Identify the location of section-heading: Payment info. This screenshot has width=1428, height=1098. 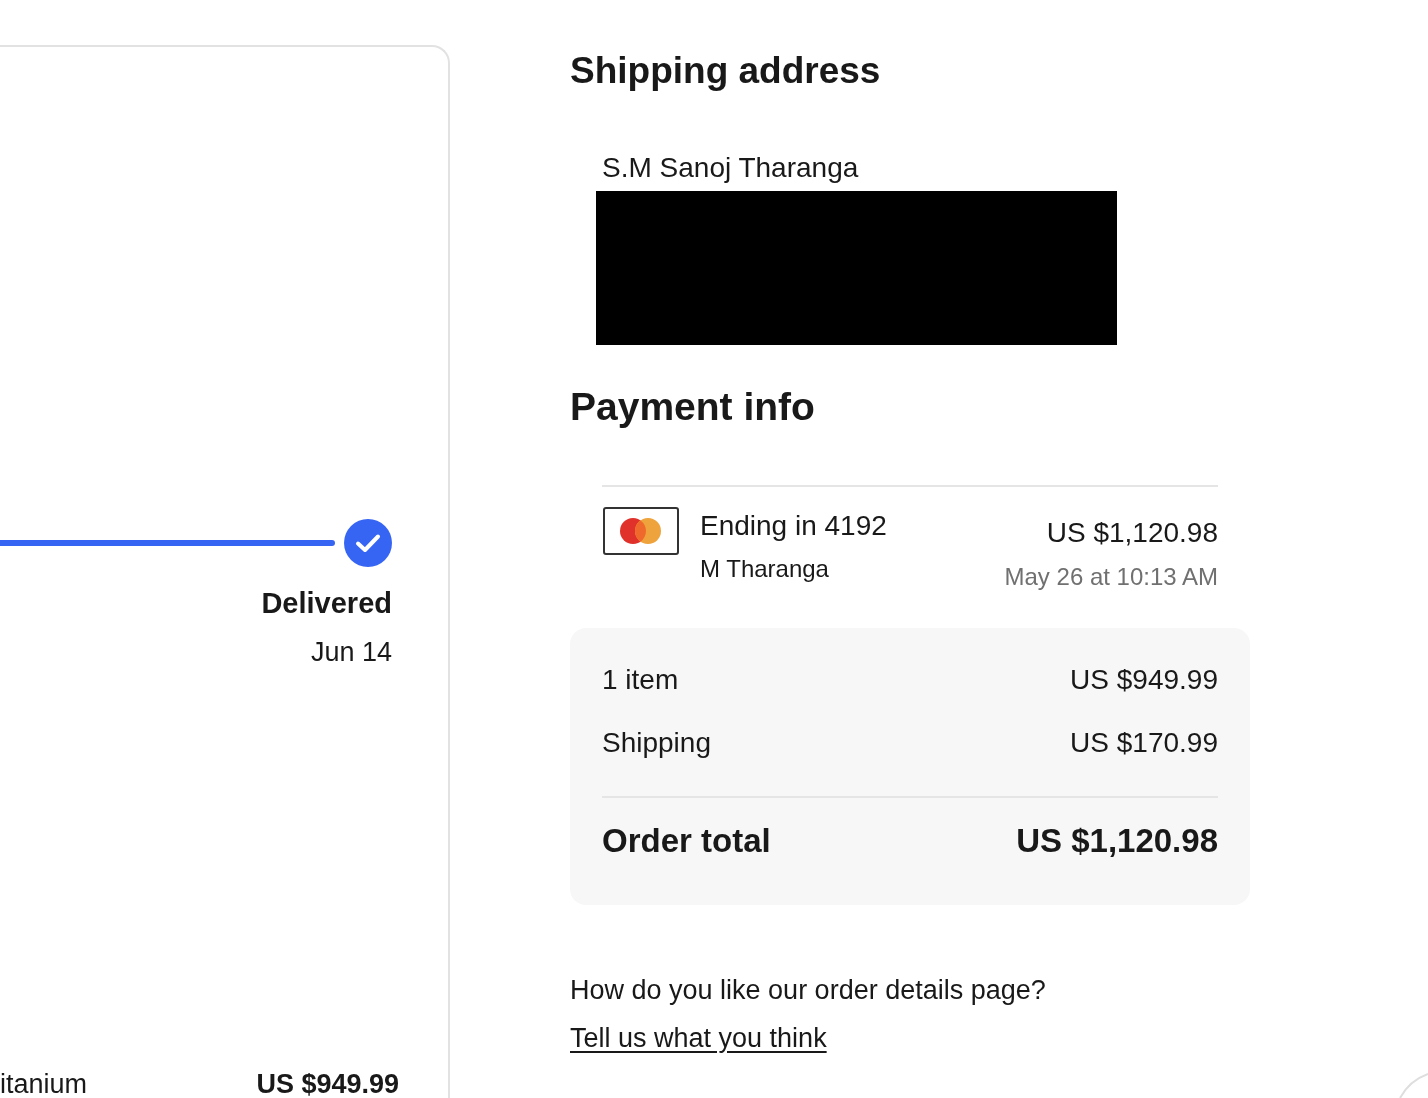
(693, 407).